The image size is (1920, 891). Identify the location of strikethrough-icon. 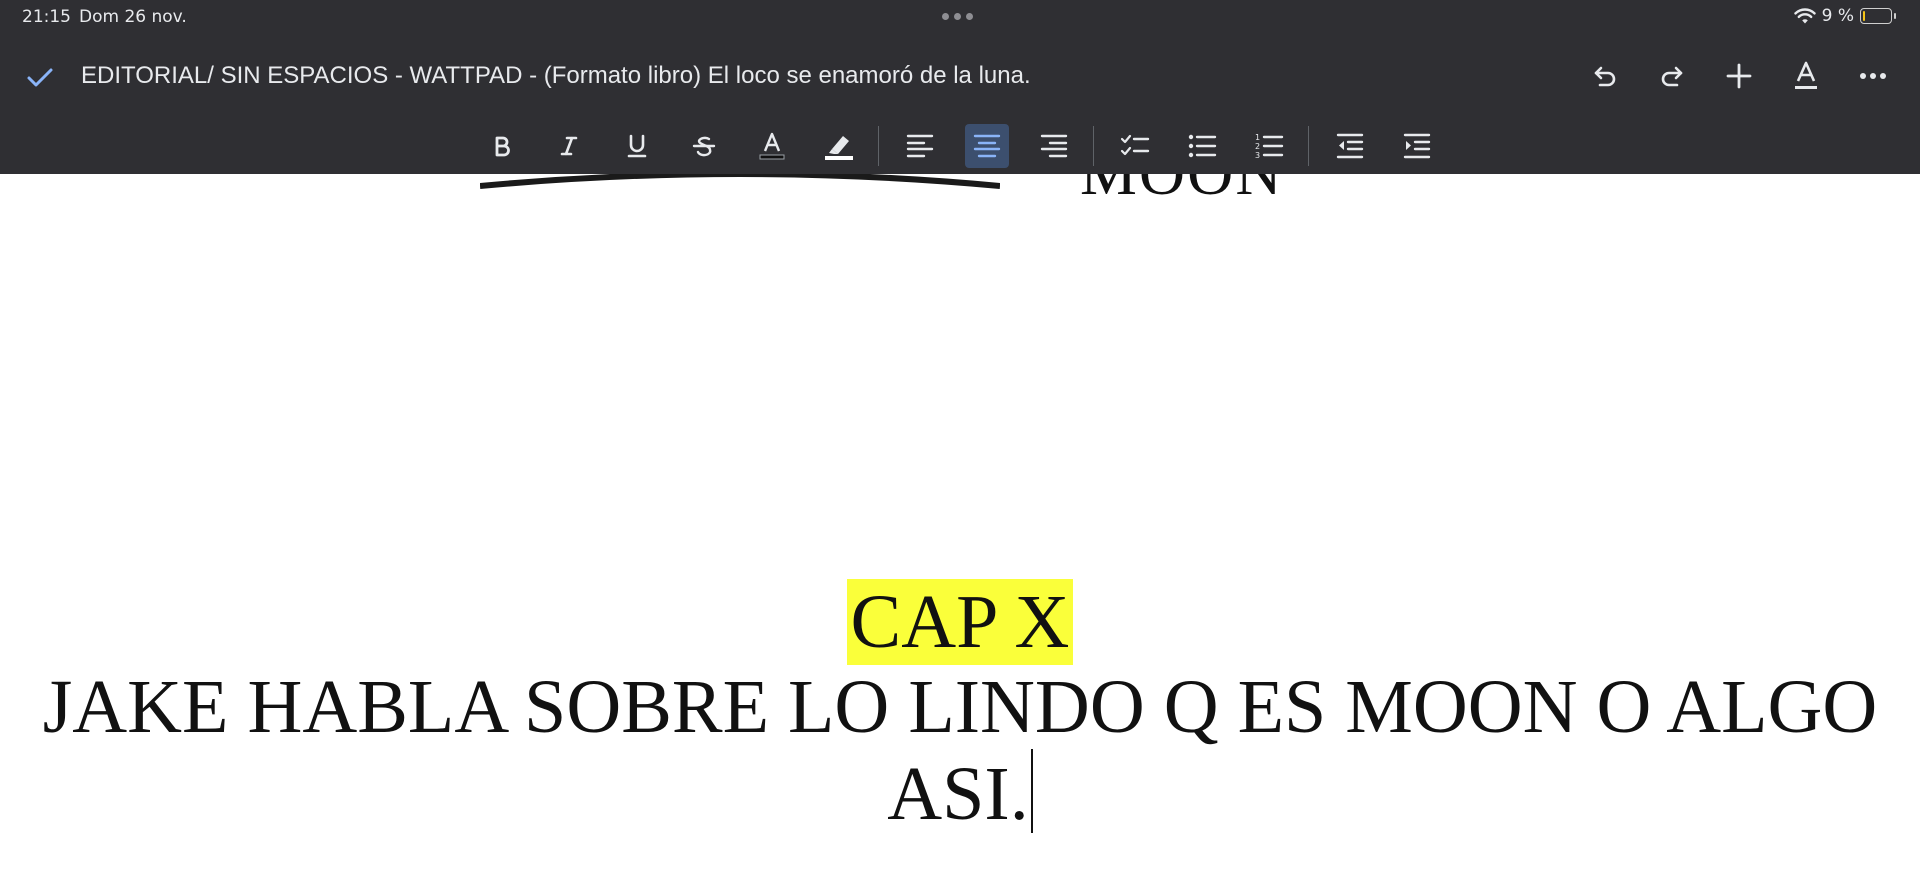
(704, 146).